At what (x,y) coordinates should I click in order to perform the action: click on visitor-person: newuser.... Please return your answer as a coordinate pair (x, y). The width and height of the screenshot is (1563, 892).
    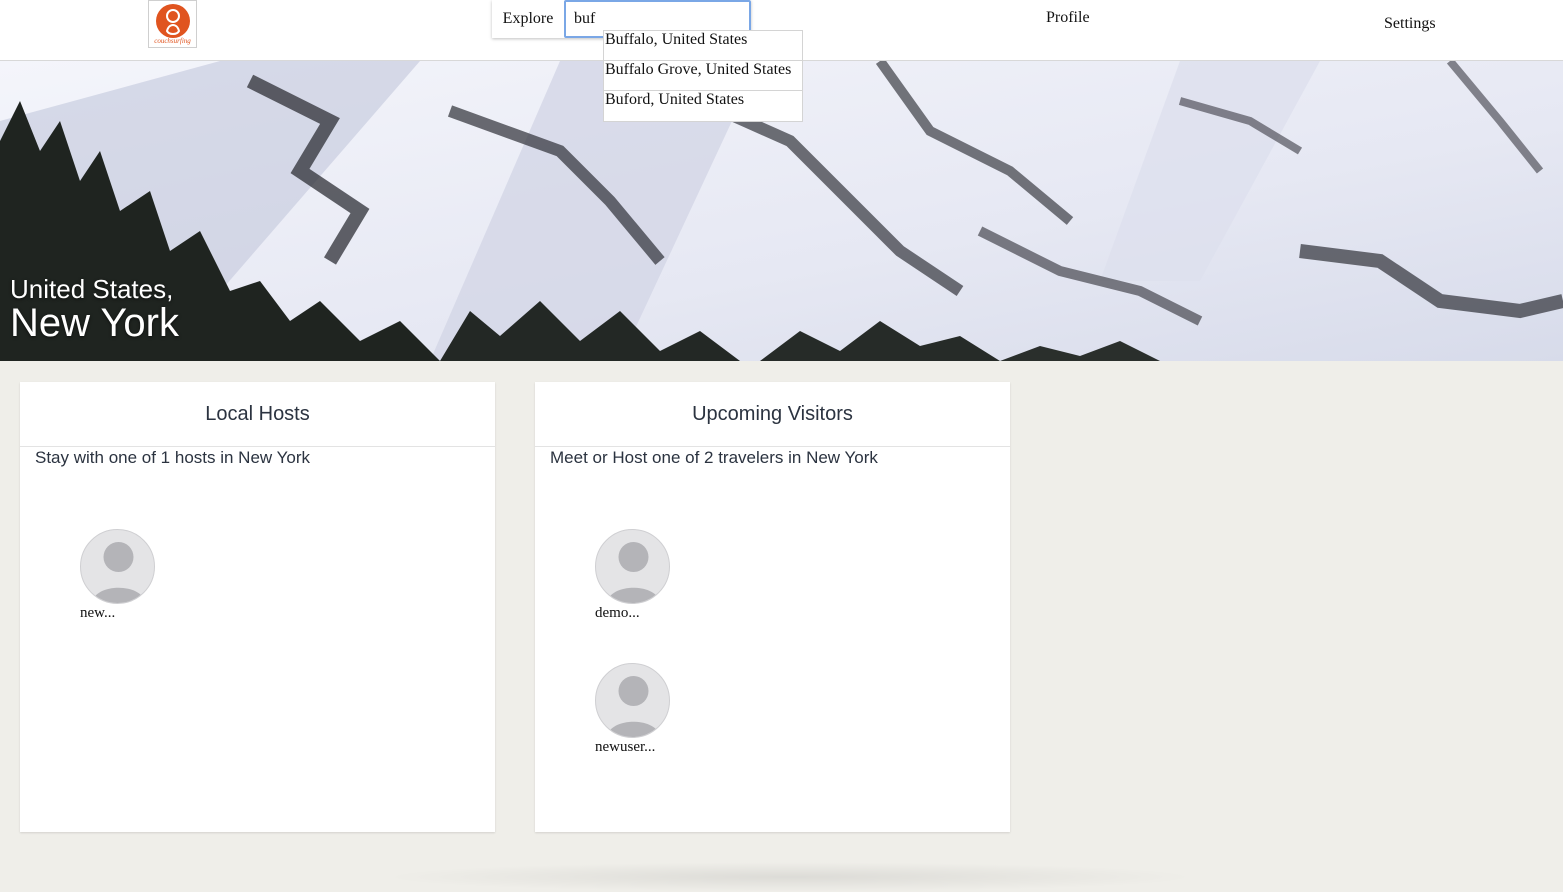
    Looking at the image, I should click on (640, 709).